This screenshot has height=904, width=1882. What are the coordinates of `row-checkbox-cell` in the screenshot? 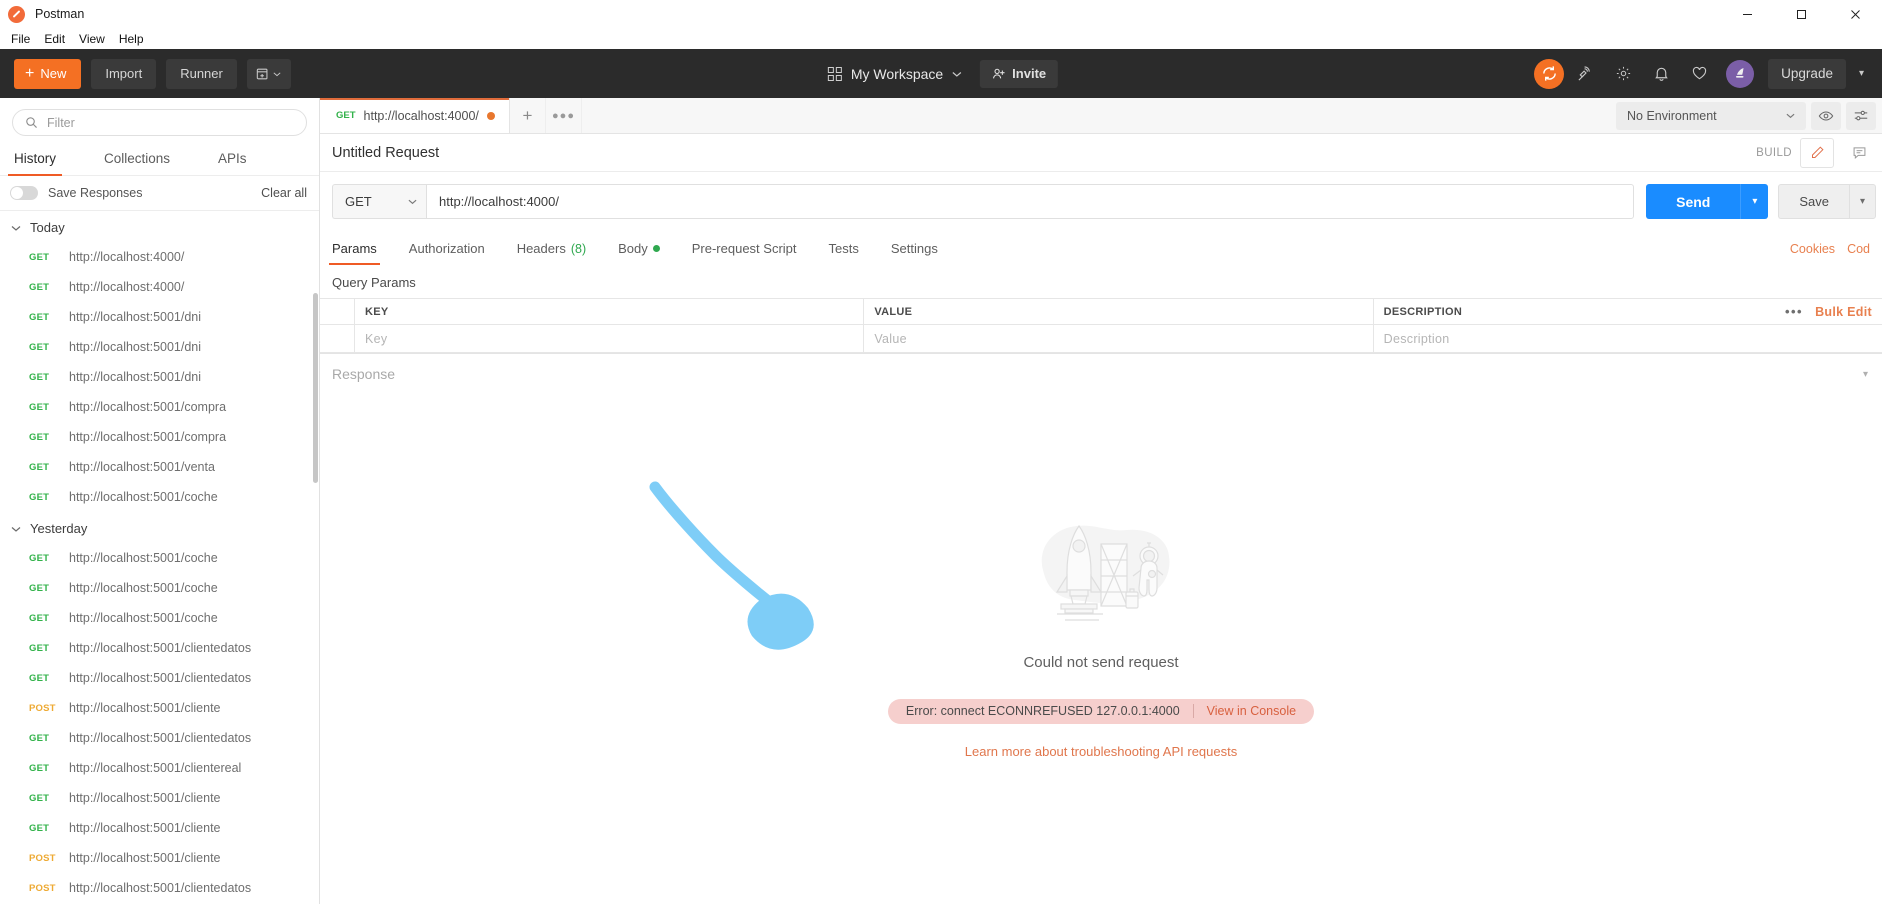 It's located at (337, 338).